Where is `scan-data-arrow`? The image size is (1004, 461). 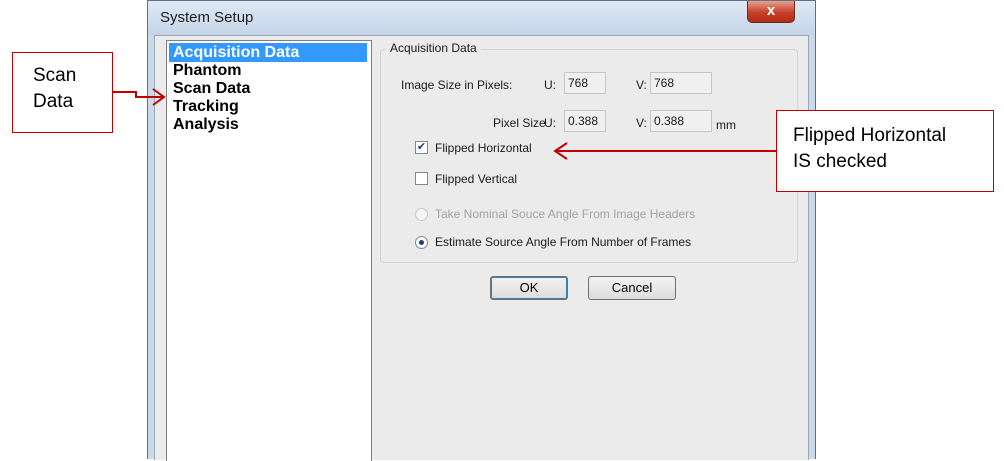
scan-data-arrow is located at coordinates (139, 97).